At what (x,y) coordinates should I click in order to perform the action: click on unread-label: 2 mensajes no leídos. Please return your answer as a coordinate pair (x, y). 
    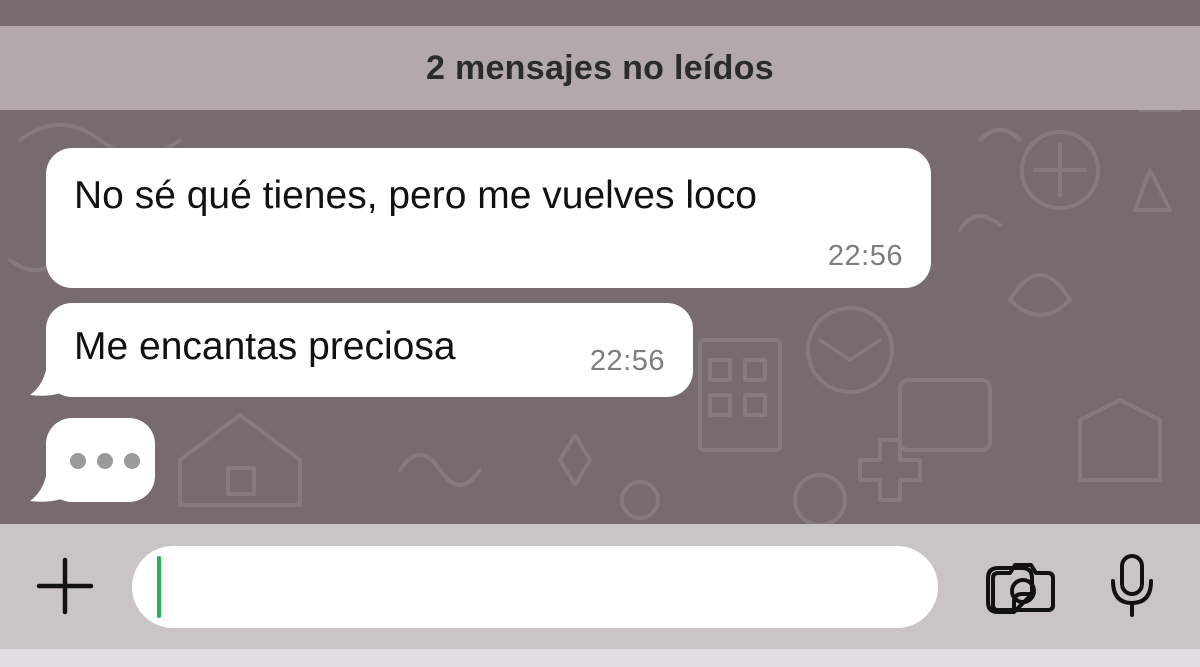
    Looking at the image, I should click on (600, 67).